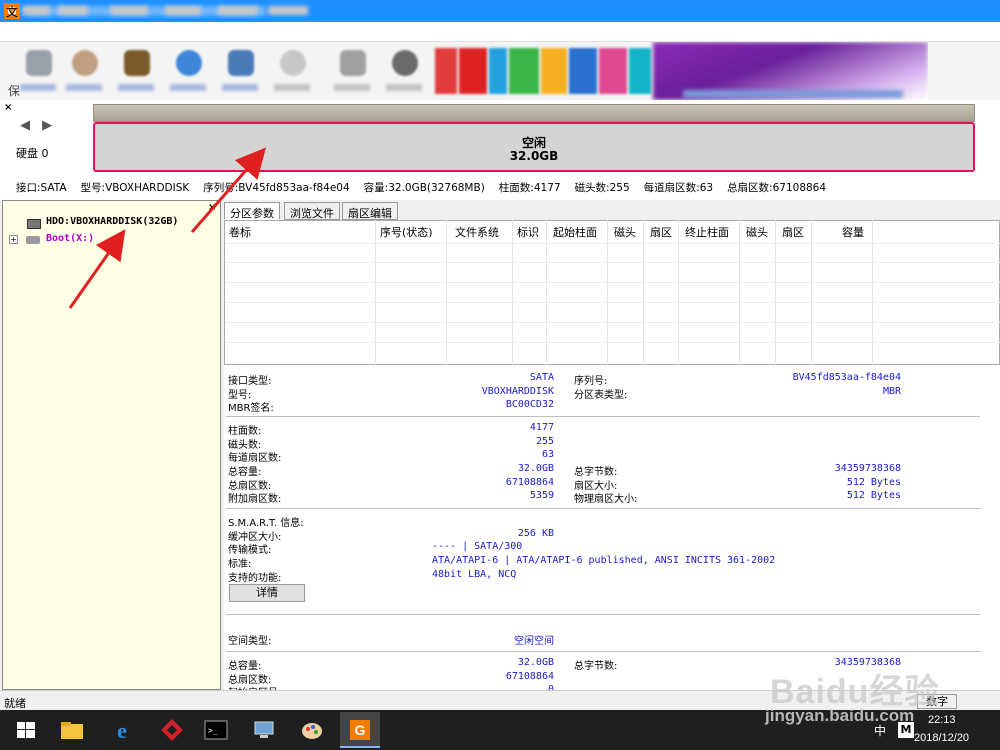  Describe the element at coordinates (26, 730) in the screenshot. I see `windows-start-icon` at that location.